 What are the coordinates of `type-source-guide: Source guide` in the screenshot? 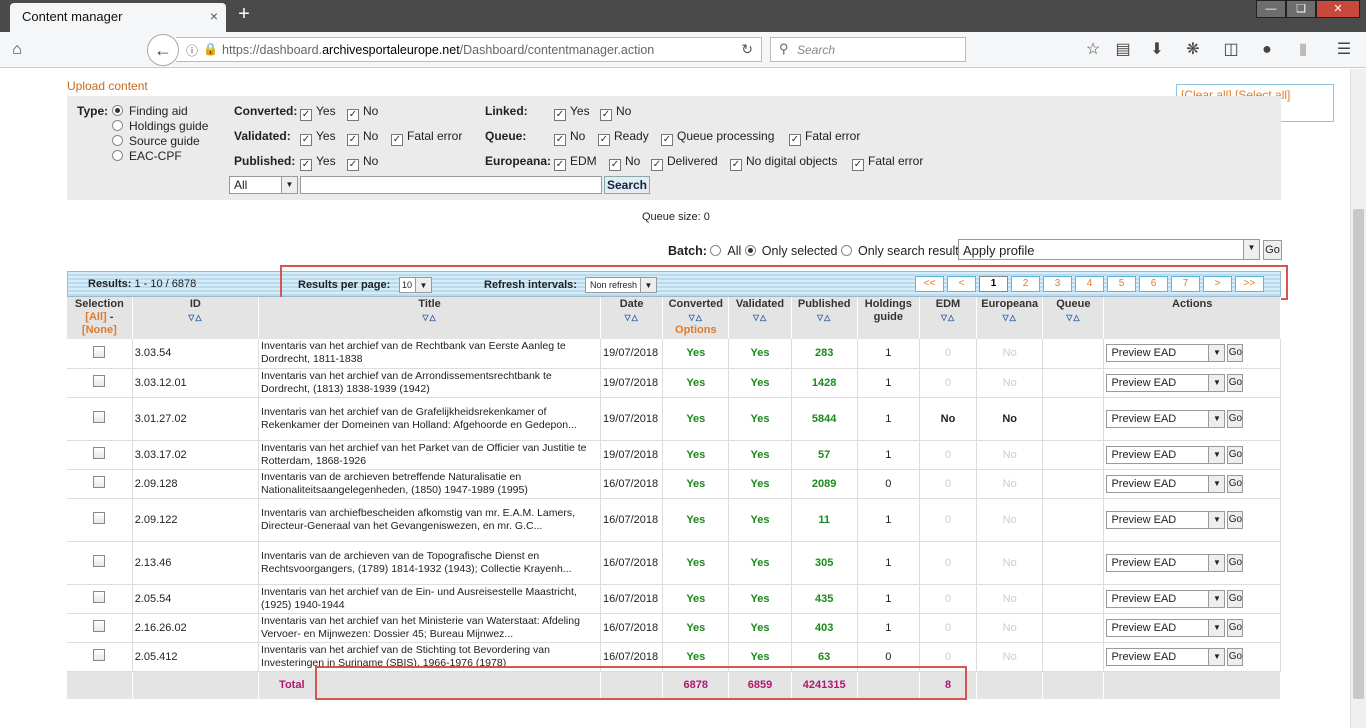 It's located at (156, 141).